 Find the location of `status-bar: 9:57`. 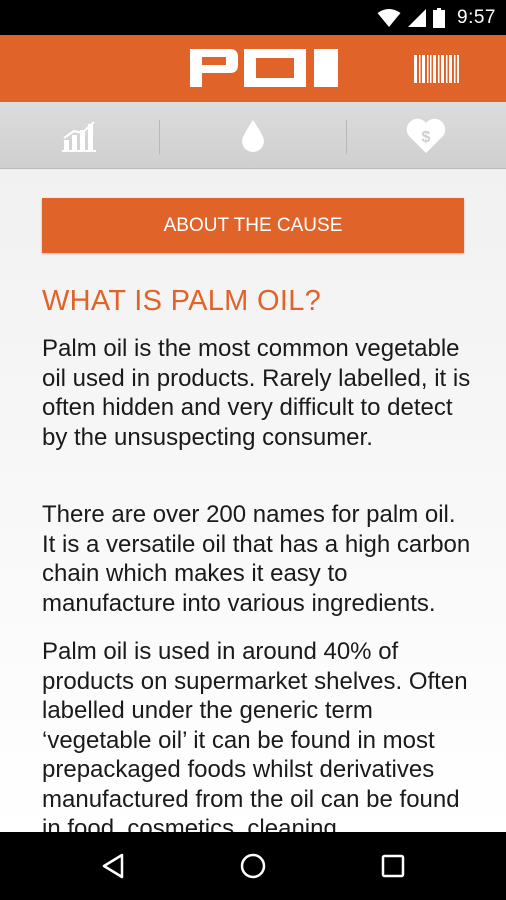

status-bar: 9:57 is located at coordinates (253, 17).